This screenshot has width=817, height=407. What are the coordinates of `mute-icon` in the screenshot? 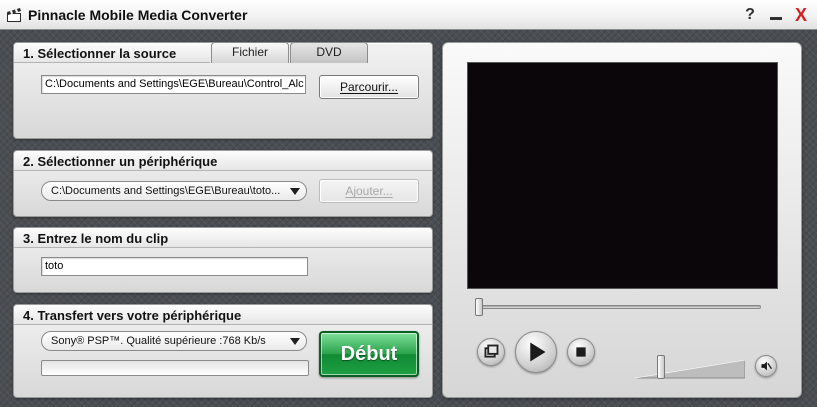 It's located at (766, 366).